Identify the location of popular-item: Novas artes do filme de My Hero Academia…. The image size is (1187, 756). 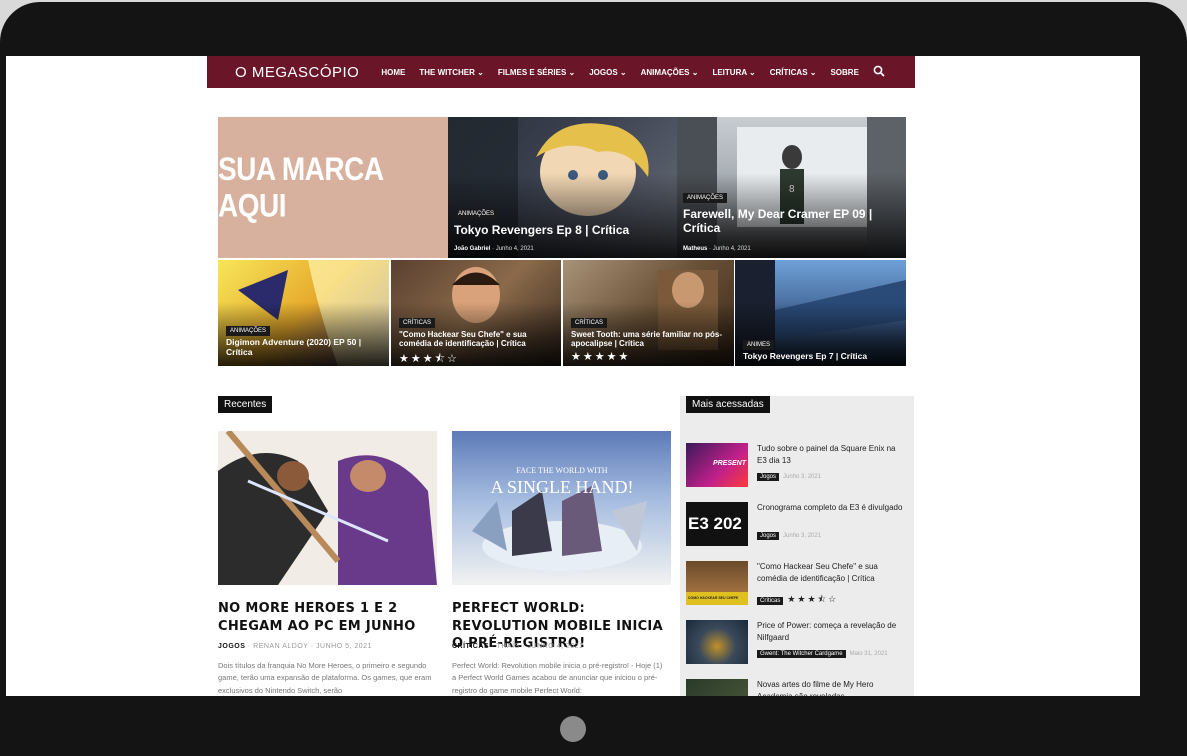
(798, 687).